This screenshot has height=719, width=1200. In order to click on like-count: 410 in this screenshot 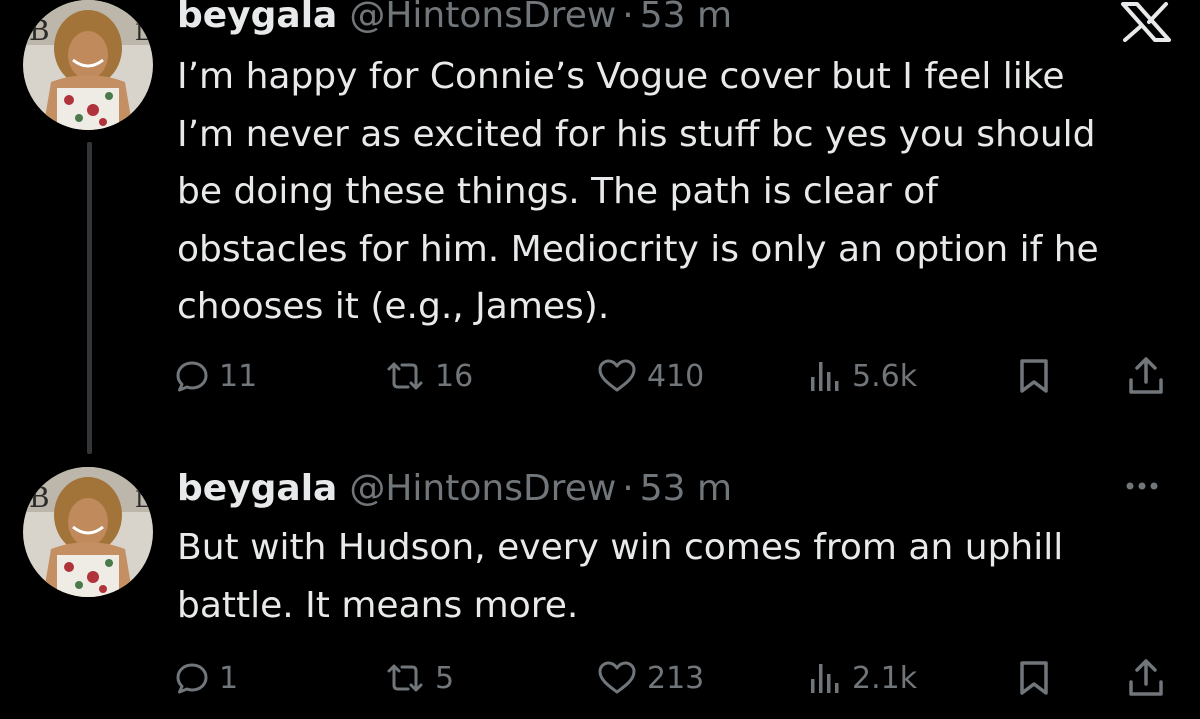, I will do `click(676, 376)`.